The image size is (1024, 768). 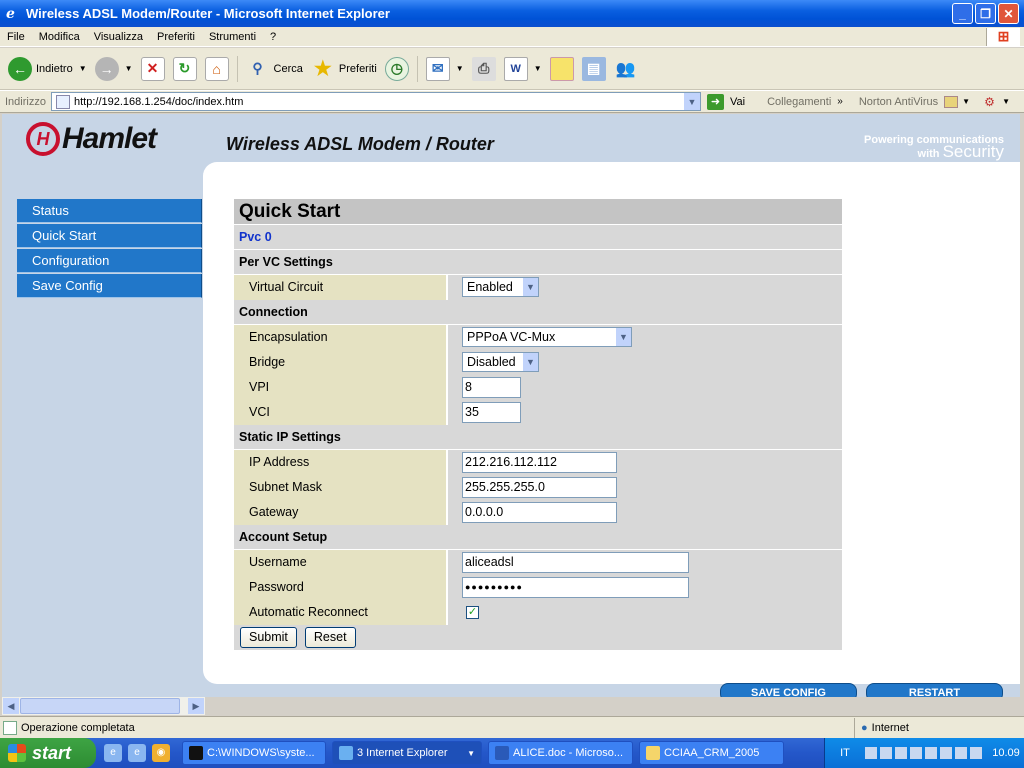 I want to click on maximize-button: ❐, so click(x=985, y=13).